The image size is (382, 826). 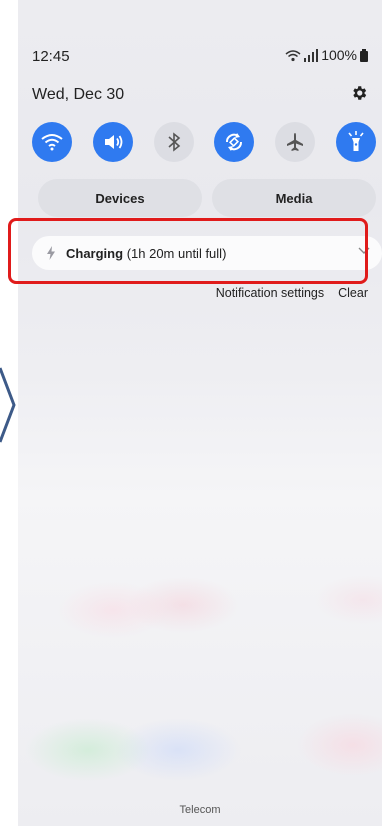 What do you see at coordinates (359, 93) in the screenshot?
I see `gear-icon` at bounding box center [359, 93].